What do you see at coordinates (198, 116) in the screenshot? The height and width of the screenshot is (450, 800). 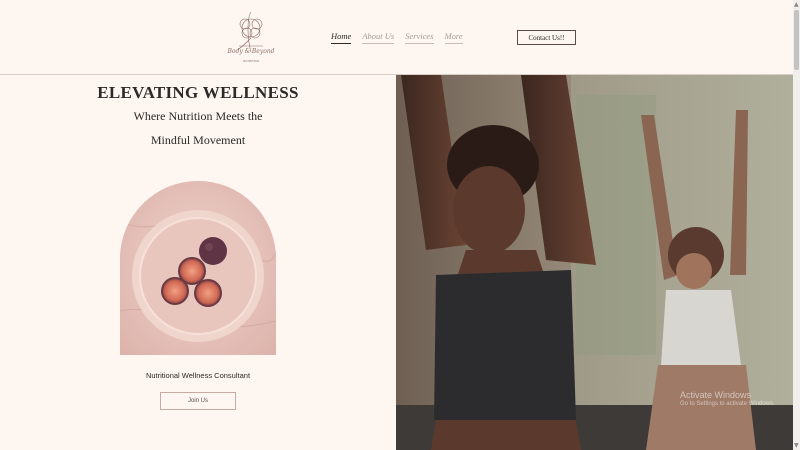 I see `hero-subtitle-line1: Where Nutrition Meets the` at bounding box center [198, 116].